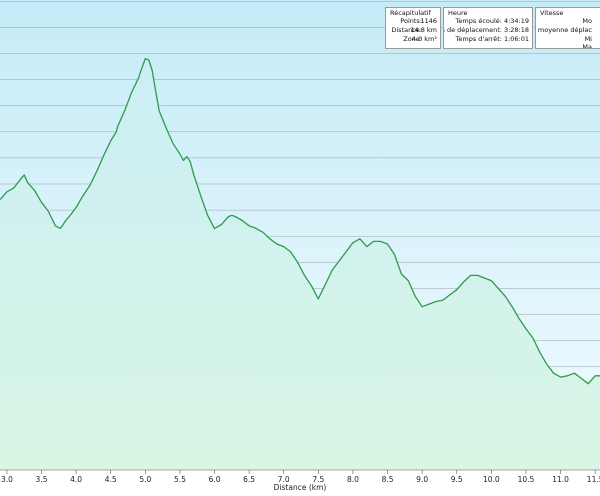 This screenshot has width=600, height=496. What do you see at coordinates (353, 479) in the screenshot?
I see `x-tick-label: 8.0` at bounding box center [353, 479].